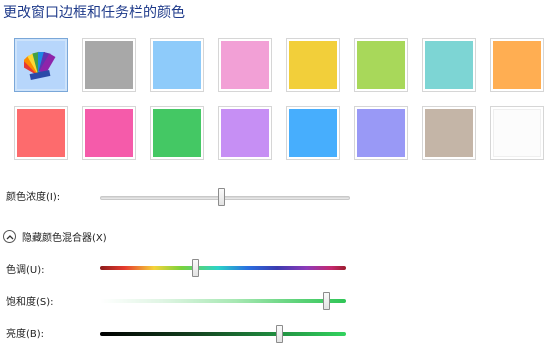 The height and width of the screenshot is (347, 550). I want to click on color-mixer-toggle: 隐藏颜色混合器(X), so click(55, 236).